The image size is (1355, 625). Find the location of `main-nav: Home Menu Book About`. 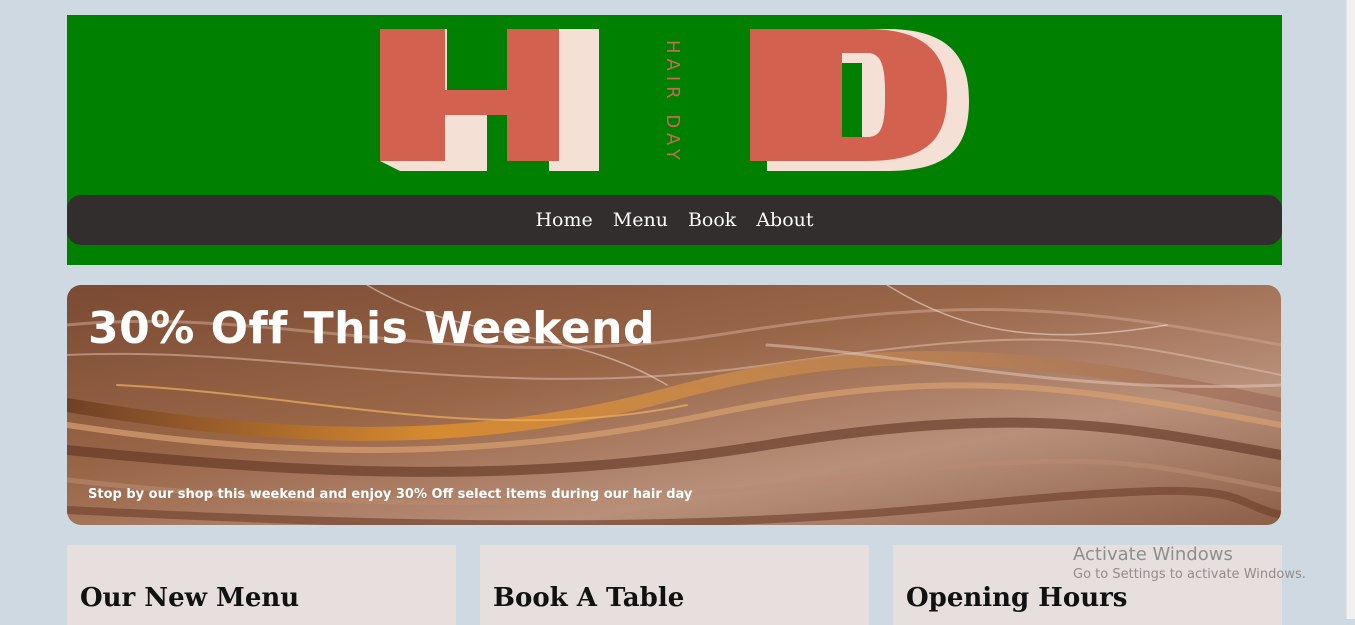

main-nav: Home Menu Book About is located at coordinates (674, 220).